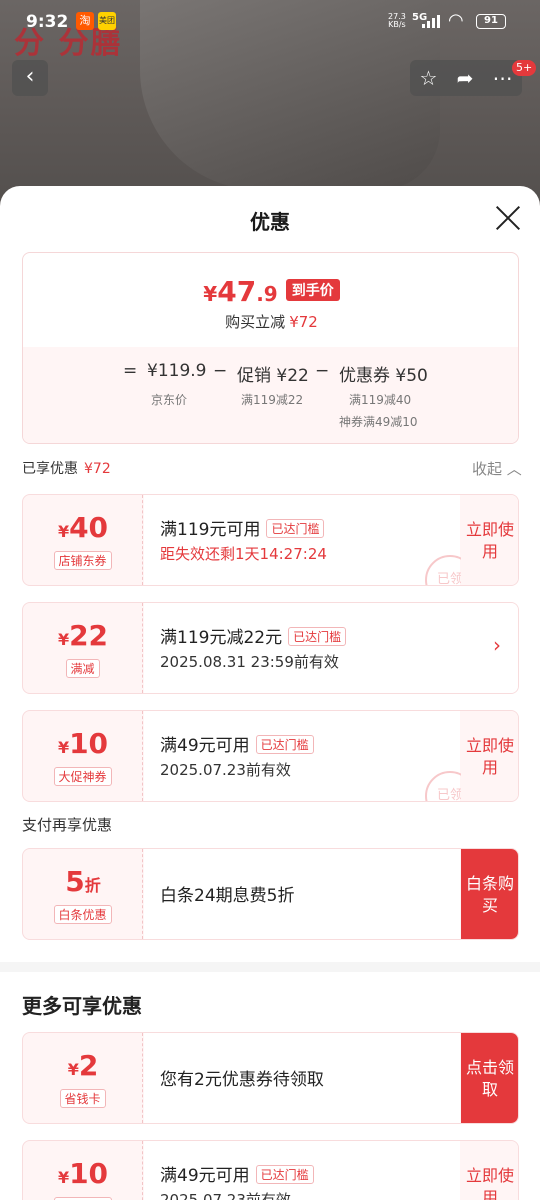  I want to click on coupon-info: 满119元可用 已达门槛 距失效还剩1天14:27:24, so click(302, 540).